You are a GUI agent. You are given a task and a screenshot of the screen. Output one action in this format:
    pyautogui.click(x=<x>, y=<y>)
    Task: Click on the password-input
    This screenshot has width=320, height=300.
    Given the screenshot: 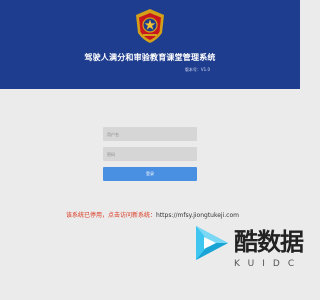 What is the action you would take?
    pyautogui.click(x=150, y=154)
    